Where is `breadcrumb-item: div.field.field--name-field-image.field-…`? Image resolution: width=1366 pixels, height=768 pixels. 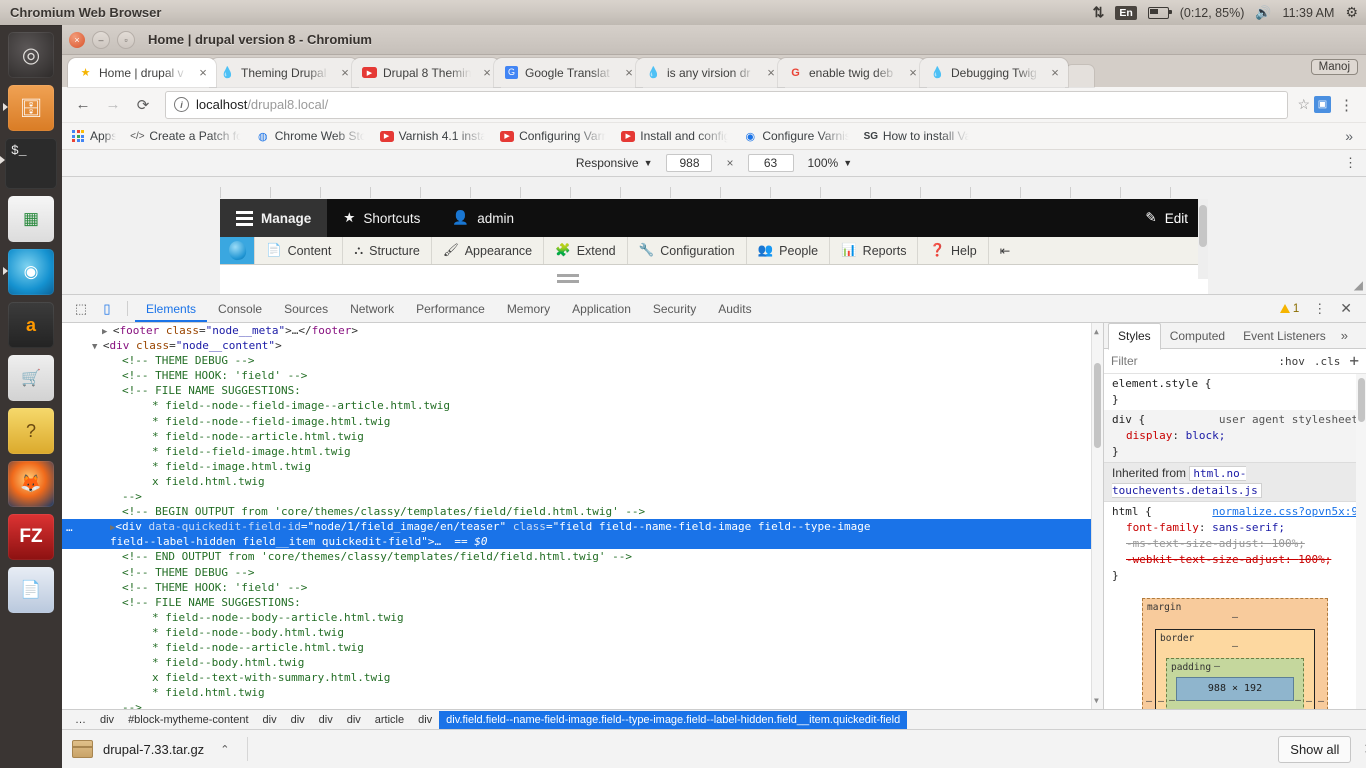
breadcrumb-item: div.field.field--name-field-image.field-… is located at coordinates (673, 720).